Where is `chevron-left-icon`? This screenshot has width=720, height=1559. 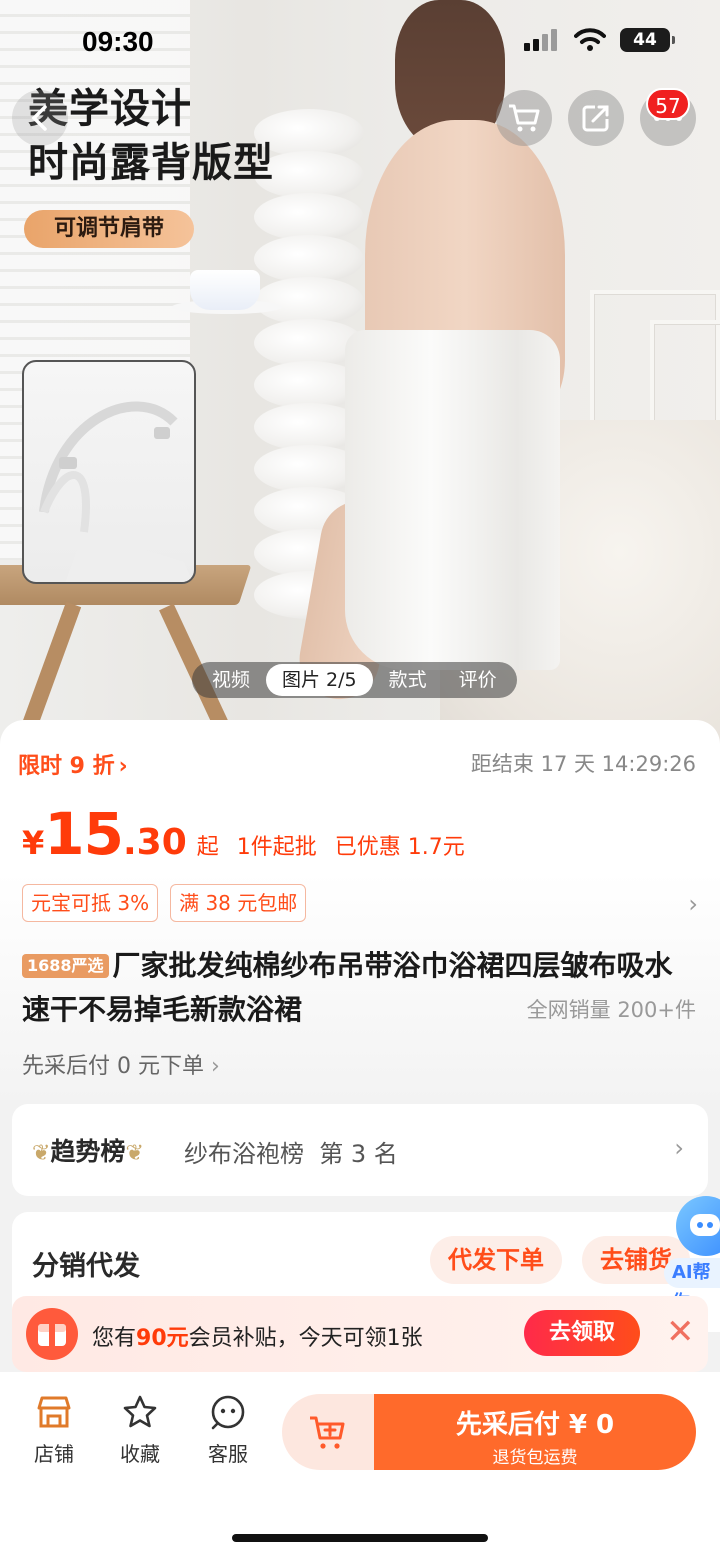
chevron-left-icon is located at coordinates (39, 118).